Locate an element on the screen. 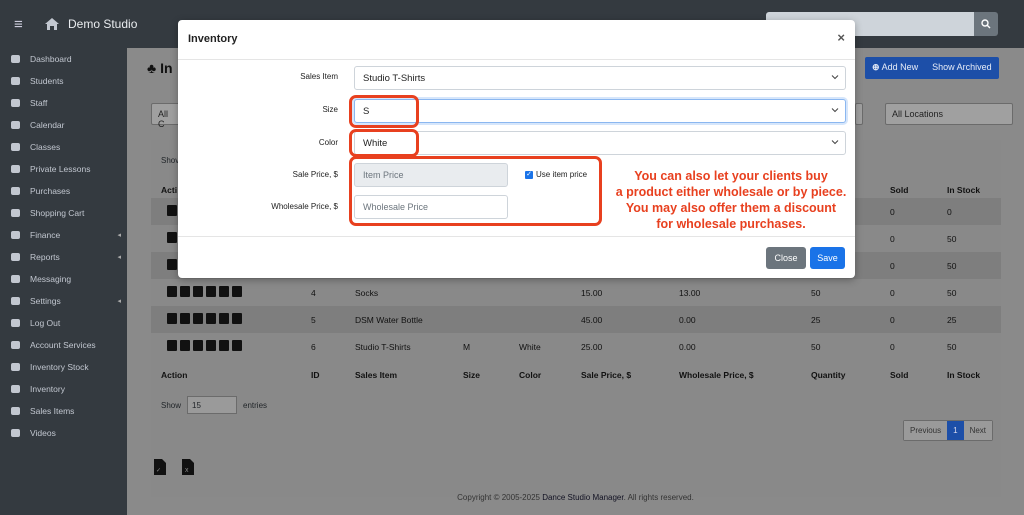 The height and width of the screenshot is (515, 1024). entries-select: 15 is located at coordinates (212, 405).